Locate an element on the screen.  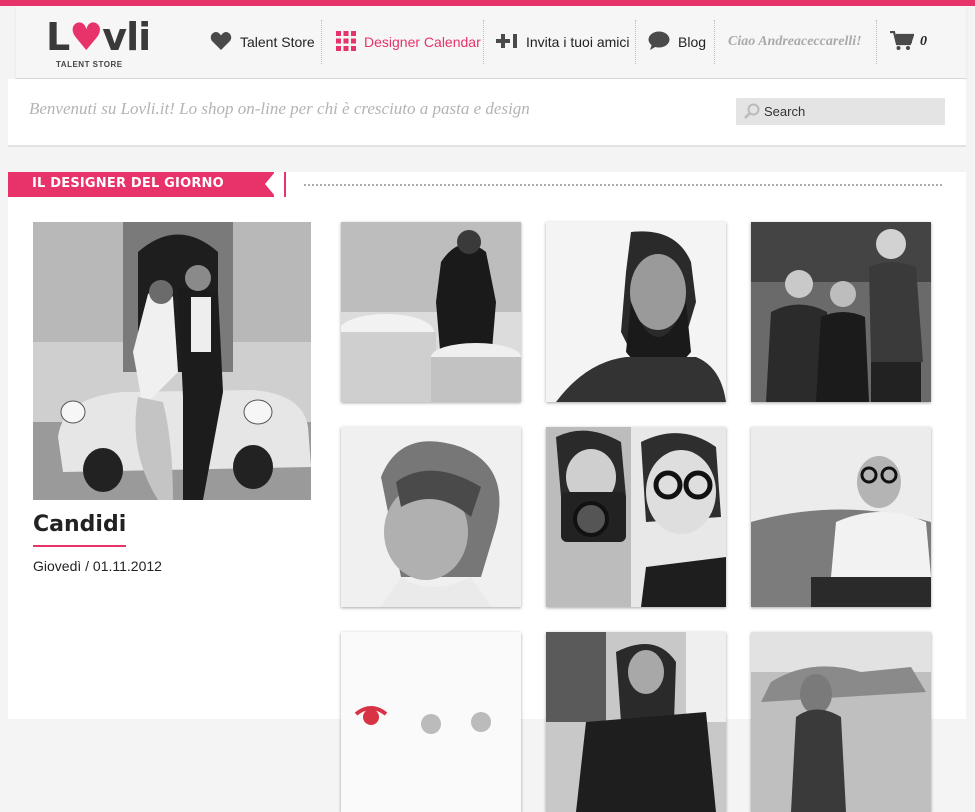
cart-button: 0 is located at coordinates (908, 42).